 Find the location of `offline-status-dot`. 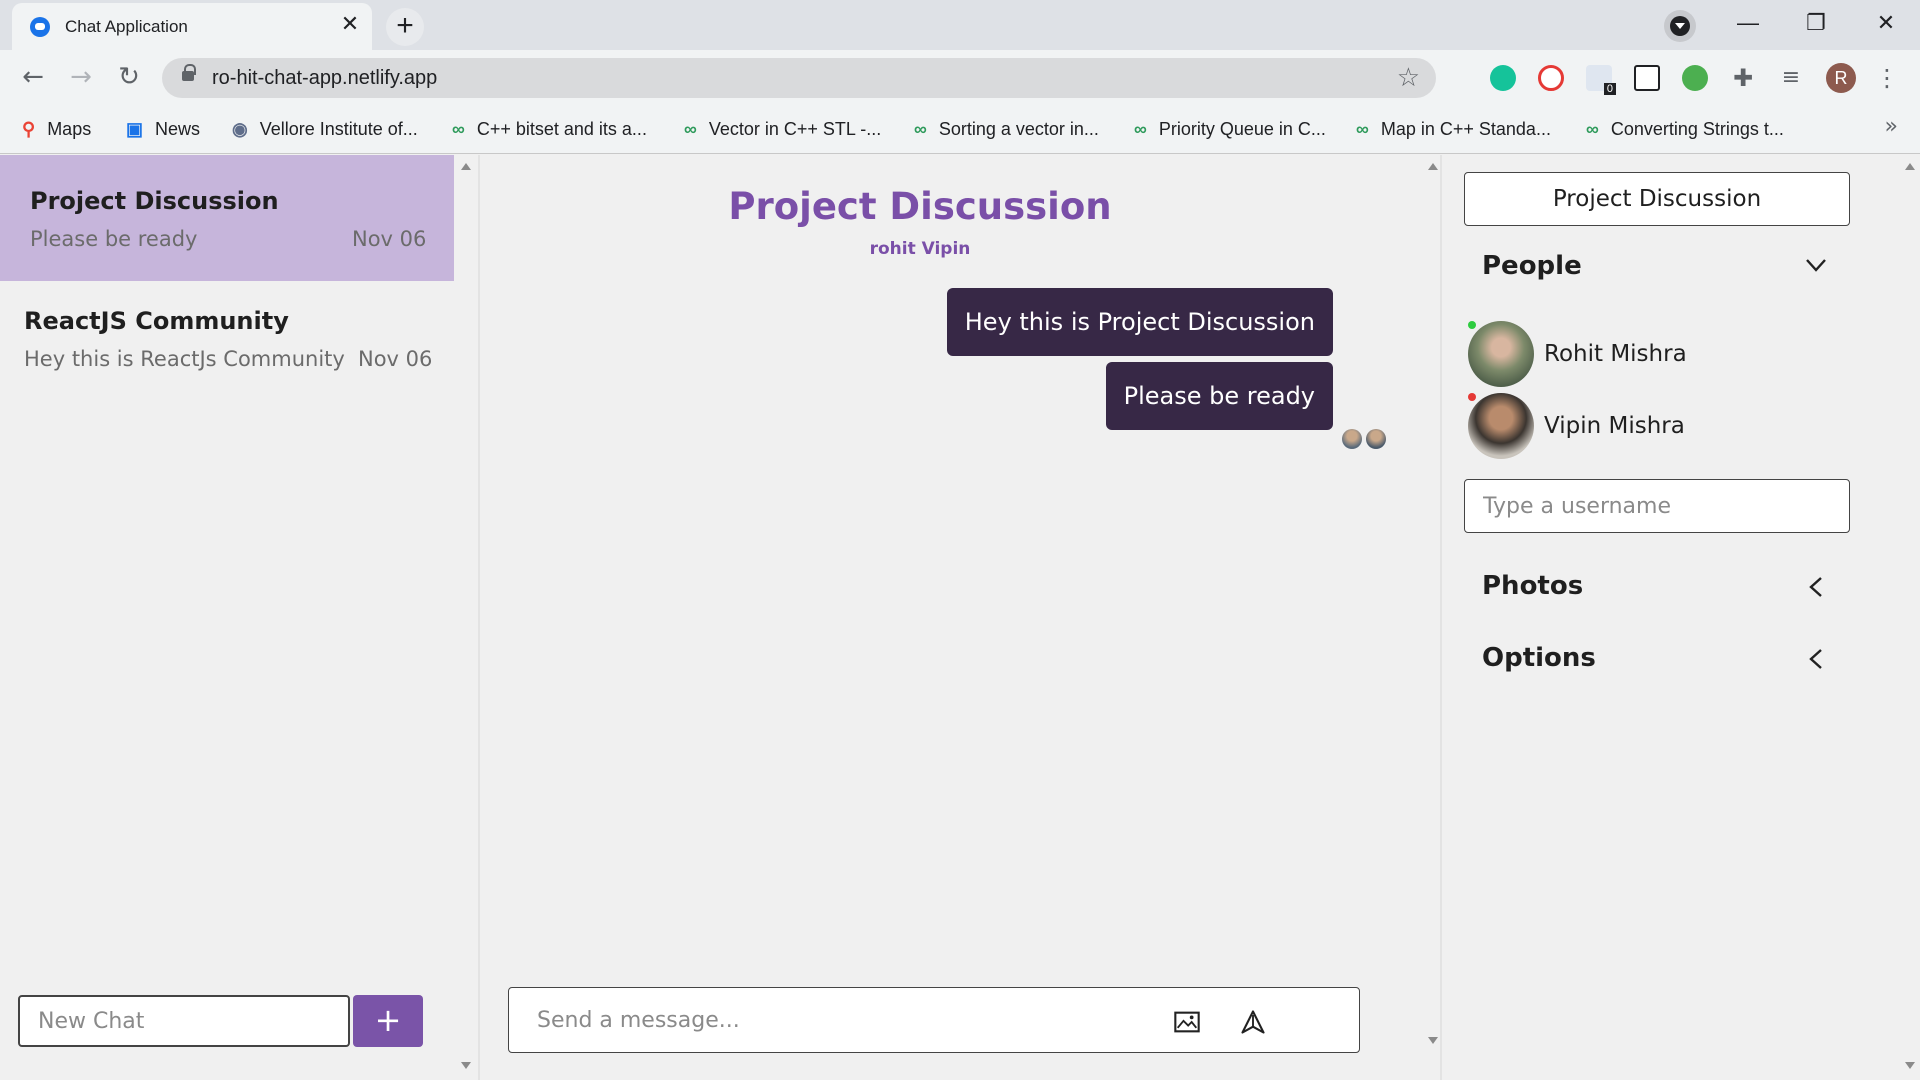

offline-status-dot is located at coordinates (1472, 397).